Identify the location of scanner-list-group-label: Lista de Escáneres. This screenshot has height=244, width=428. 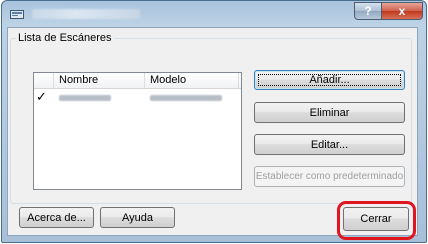
(65, 38).